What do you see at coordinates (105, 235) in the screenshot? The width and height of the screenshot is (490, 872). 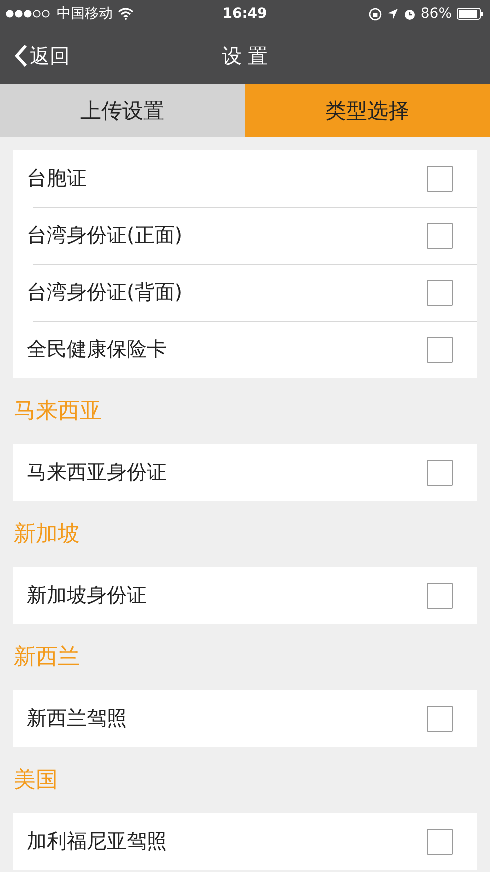 I see `option-label: 台湾身份证(正面)` at bounding box center [105, 235].